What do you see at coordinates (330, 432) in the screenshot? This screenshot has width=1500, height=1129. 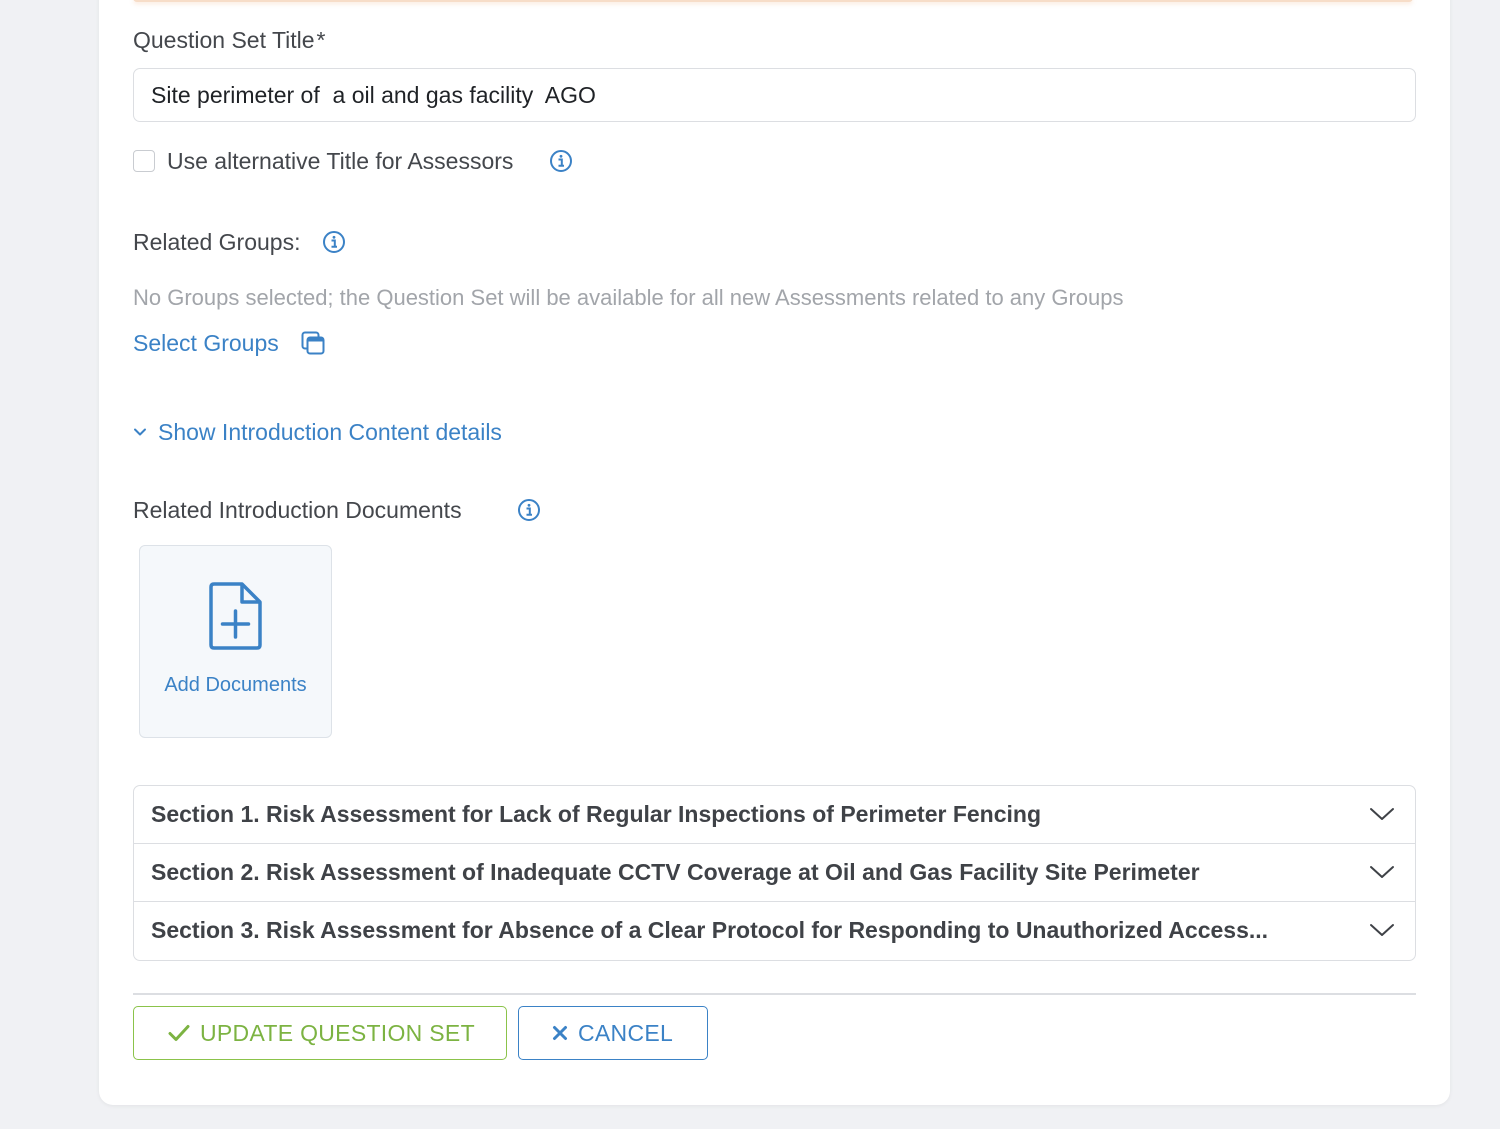 I see `show-intro-content-link: Show Introduction Content details` at bounding box center [330, 432].